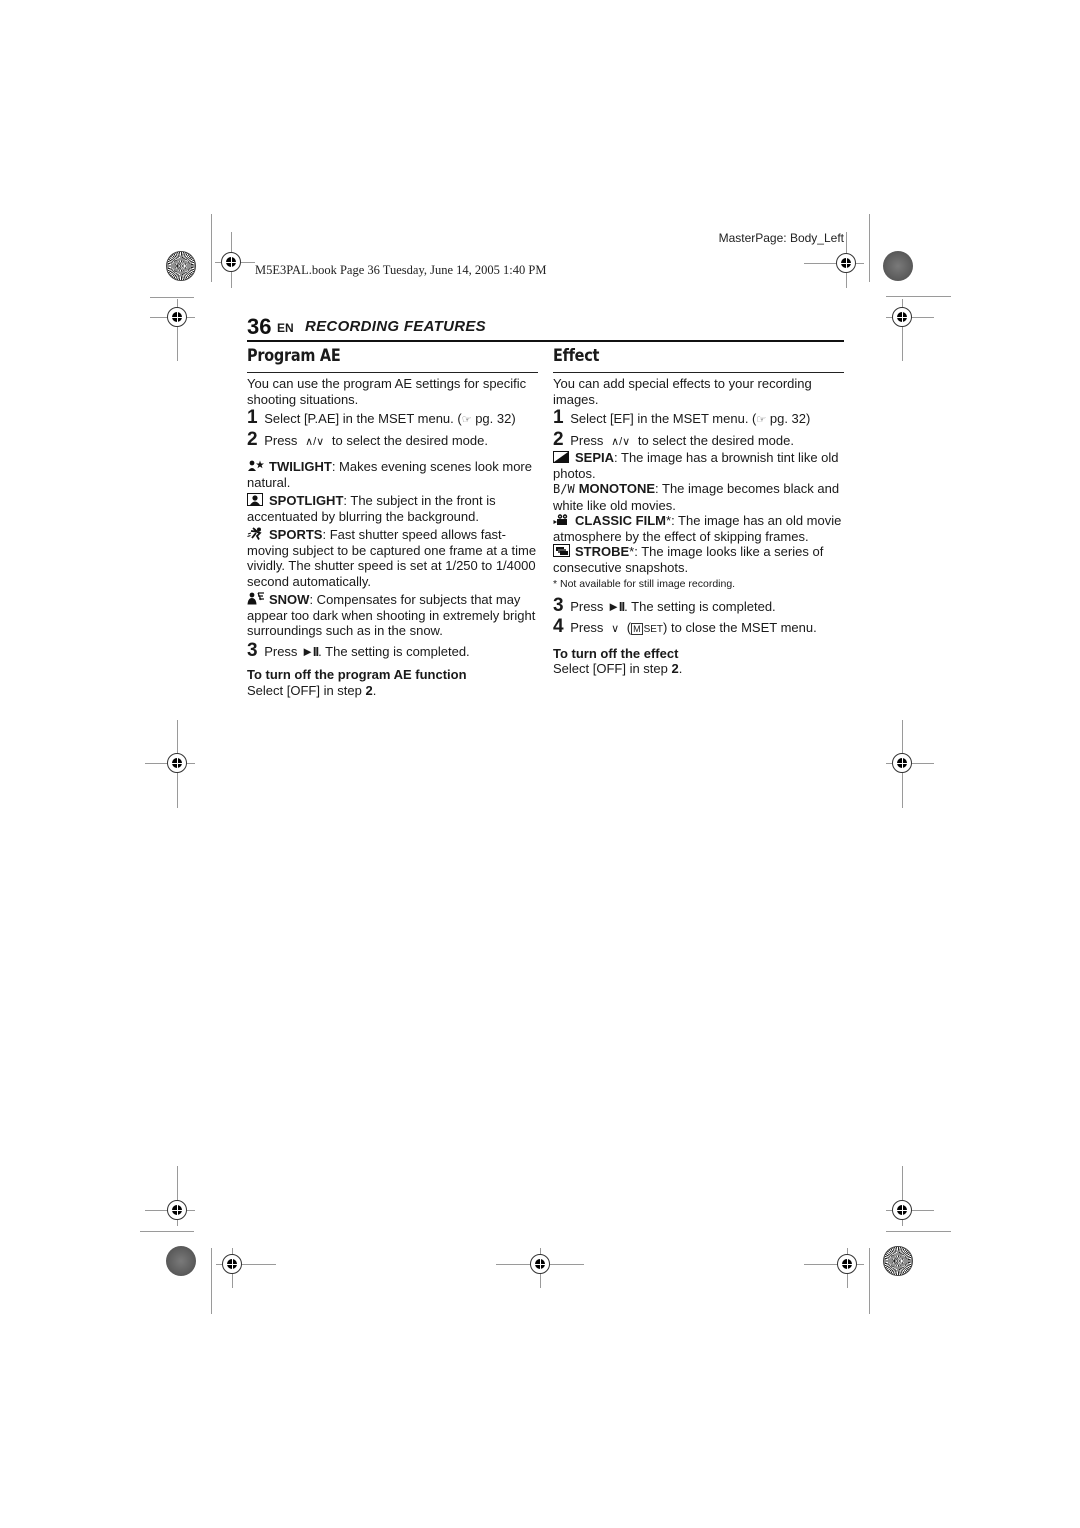 Image resolution: width=1080 pixels, height=1528 pixels. Describe the element at coordinates (294, 356) in the screenshot. I see `program-ae-title: Program AE` at that location.